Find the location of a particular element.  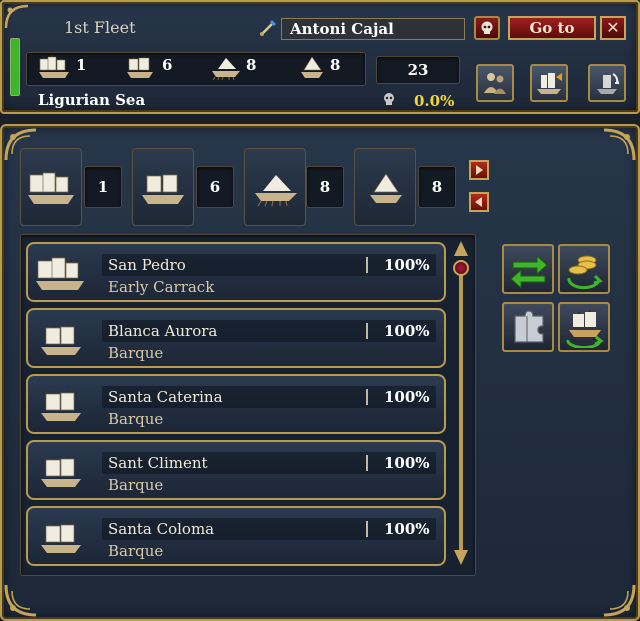

admiral-sword-icon is located at coordinates (268, 30).